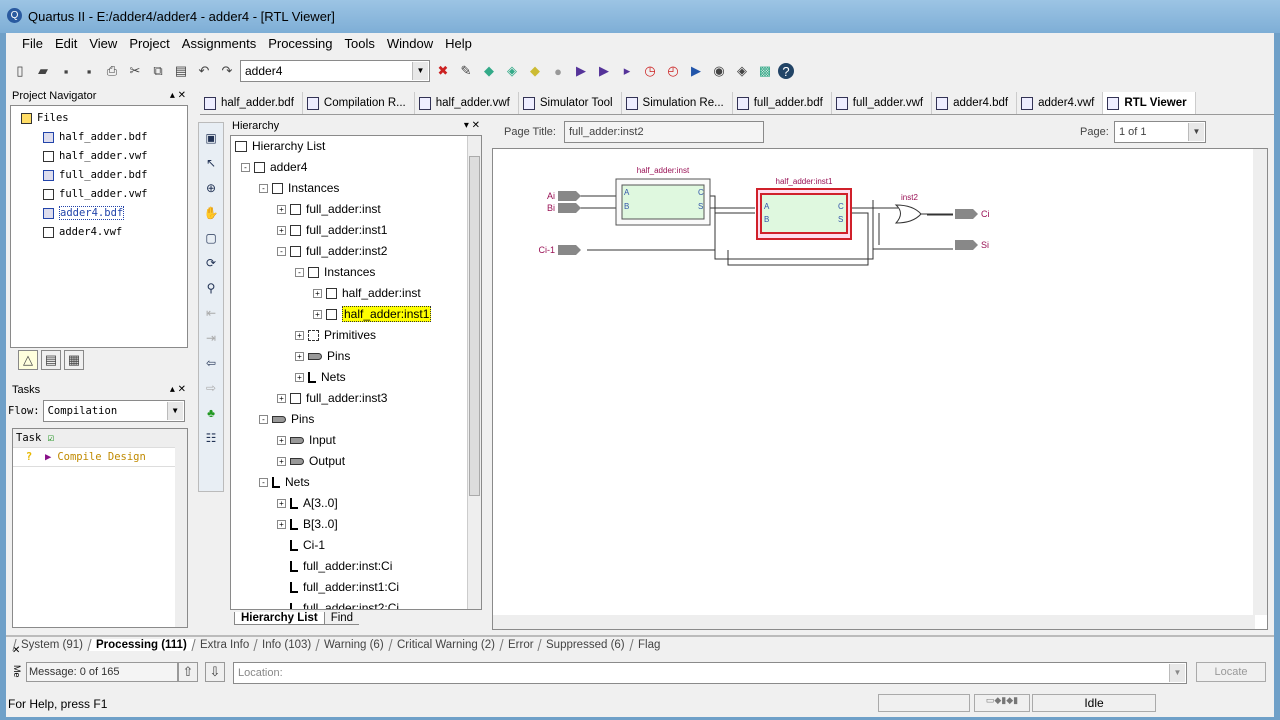  What do you see at coordinates (158, 71) in the screenshot?
I see `copy-icon: ⧉` at bounding box center [158, 71].